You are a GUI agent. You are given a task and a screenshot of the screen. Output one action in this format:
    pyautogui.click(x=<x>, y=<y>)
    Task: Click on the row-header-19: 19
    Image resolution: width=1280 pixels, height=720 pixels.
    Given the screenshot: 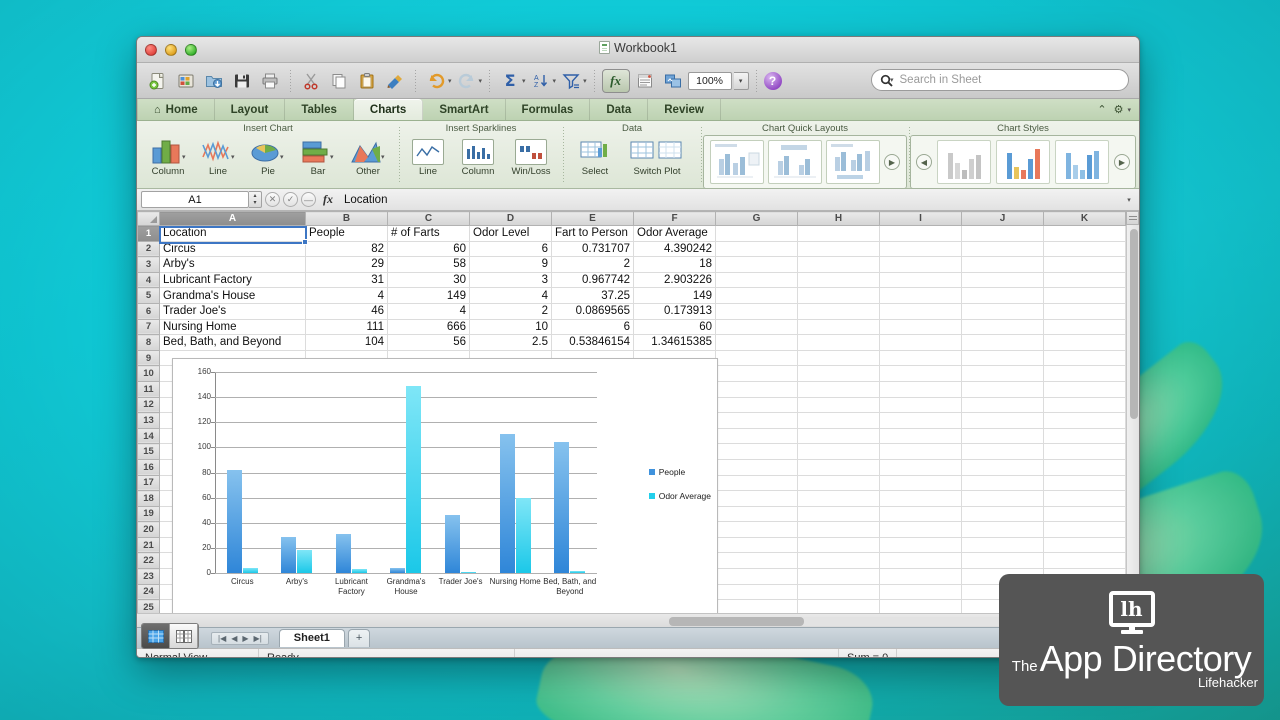 What is the action you would take?
    pyautogui.click(x=148, y=514)
    